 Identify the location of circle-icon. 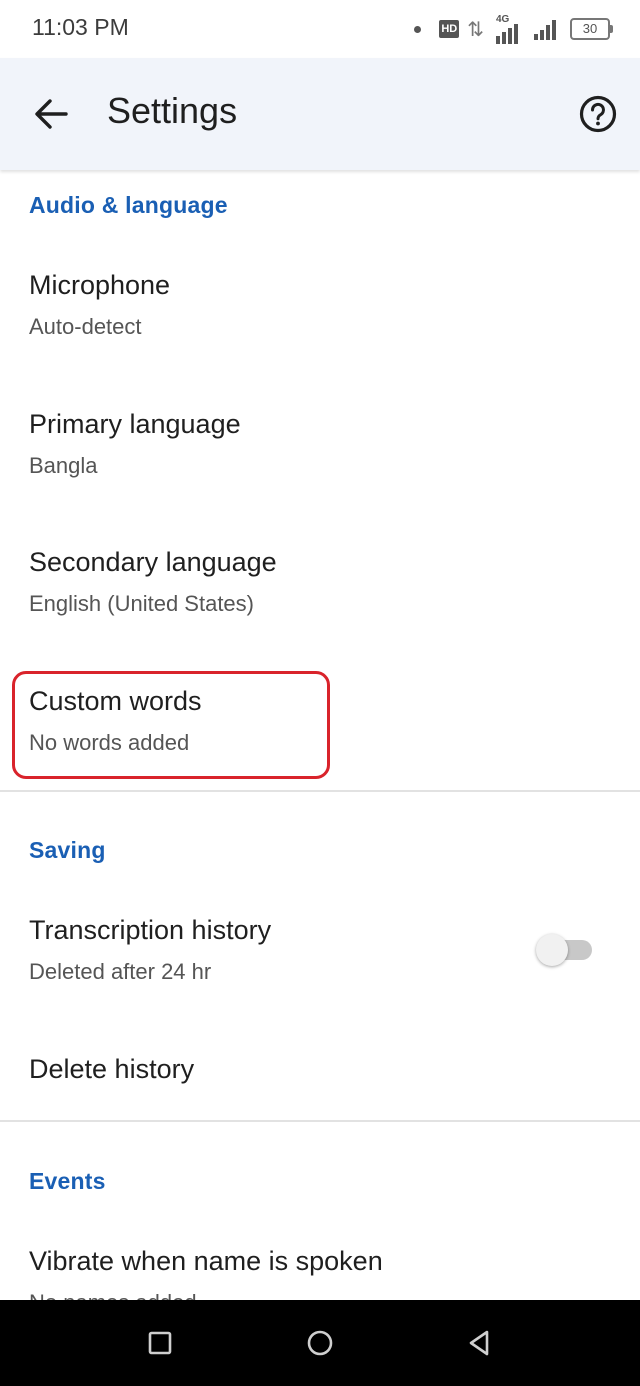
(320, 1343).